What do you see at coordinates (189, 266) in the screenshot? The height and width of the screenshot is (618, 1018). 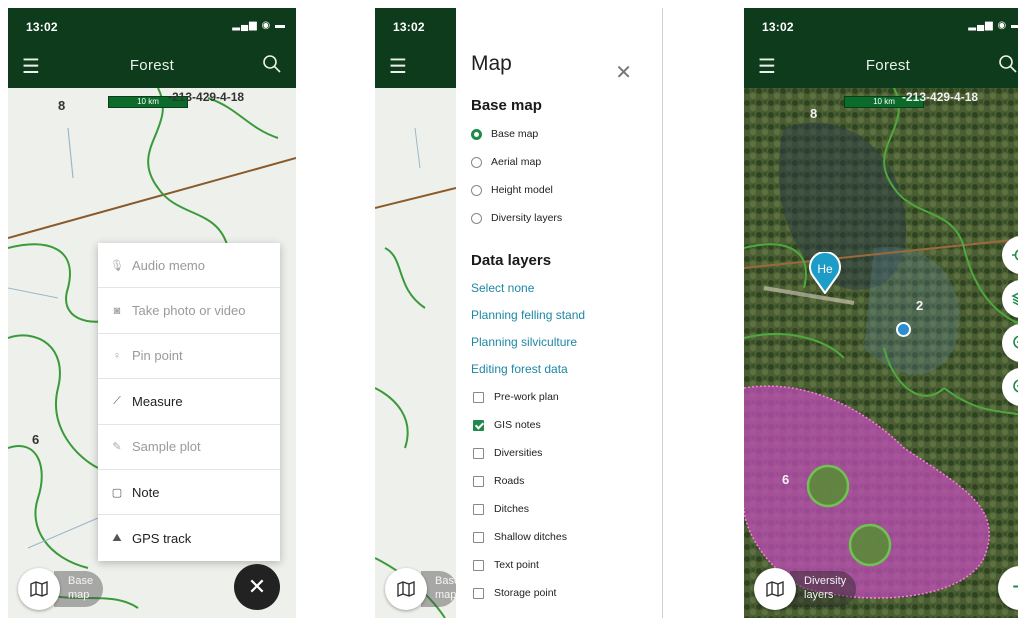 I see `audio-memo-item: 🎙 Audio memo` at bounding box center [189, 266].